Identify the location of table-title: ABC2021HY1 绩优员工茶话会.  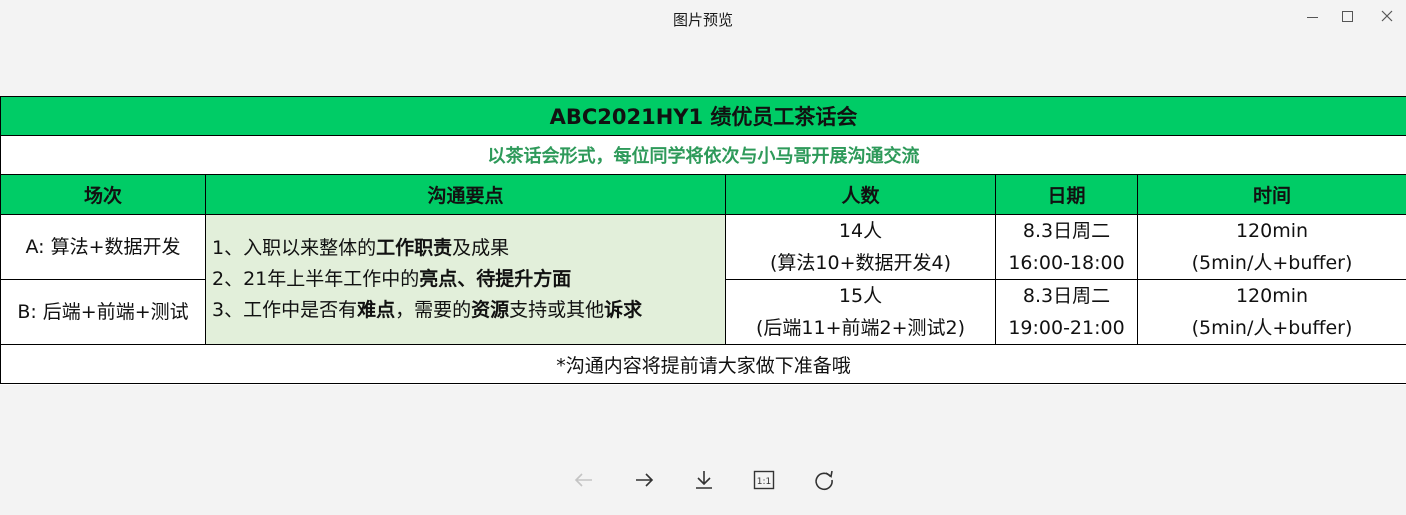
(703, 116).